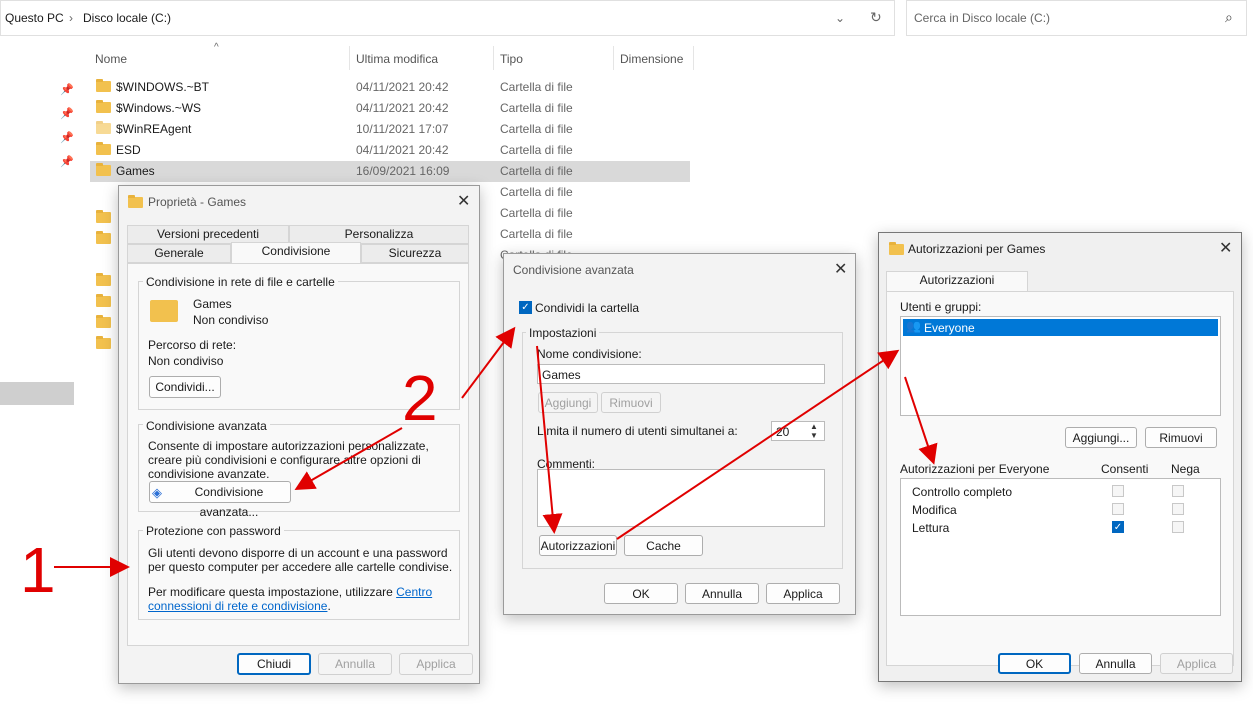 The width and height of the screenshot is (1253, 727). Describe the element at coordinates (549, 439) in the screenshot. I see `arrow-down-to-permissions-button` at that location.